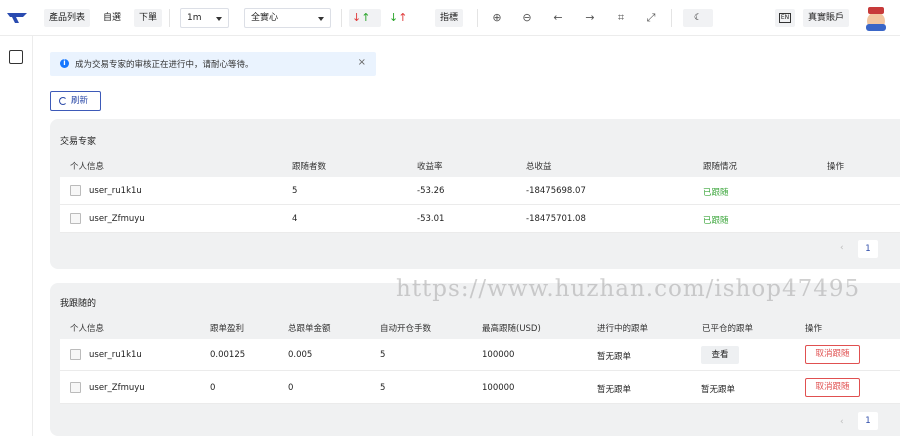 The width and height of the screenshot is (900, 436). Describe the element at coordinates (17, 18) in the screenshot. I see `app-logo-icon` at that location.